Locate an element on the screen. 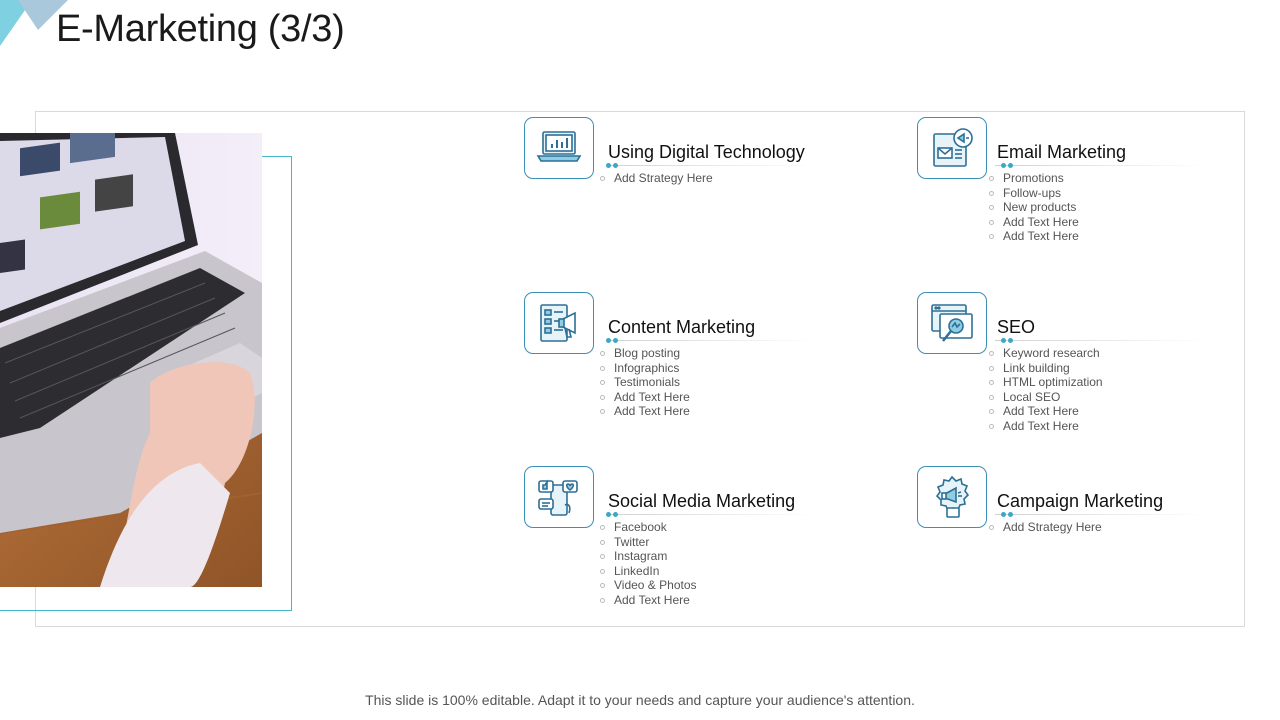 The image size is (1280, 720). email-megaphone-icon is located at coordinates (952, 148).